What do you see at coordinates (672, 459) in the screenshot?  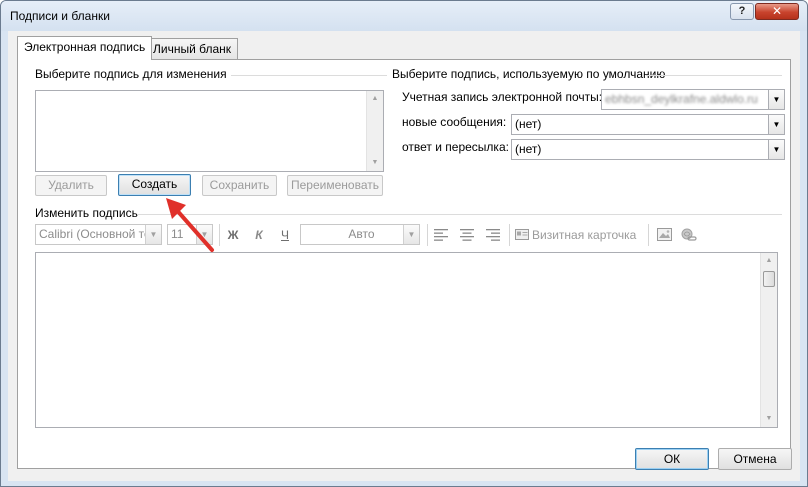 I see `ok-button: ОК` at bounding box center [672, 459].